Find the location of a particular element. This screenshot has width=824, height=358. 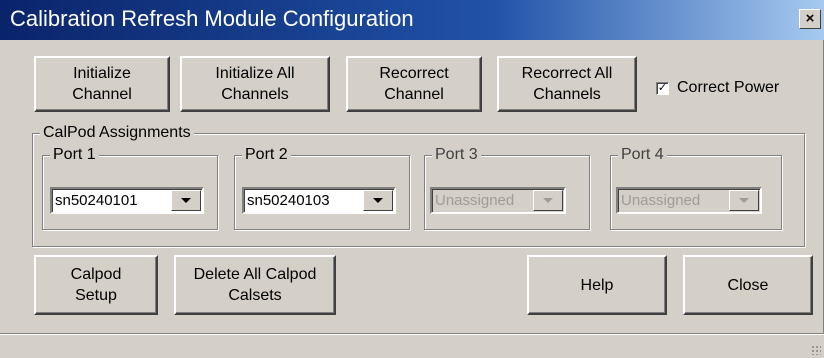

close-button: Close is located at coordinates (748, 285).